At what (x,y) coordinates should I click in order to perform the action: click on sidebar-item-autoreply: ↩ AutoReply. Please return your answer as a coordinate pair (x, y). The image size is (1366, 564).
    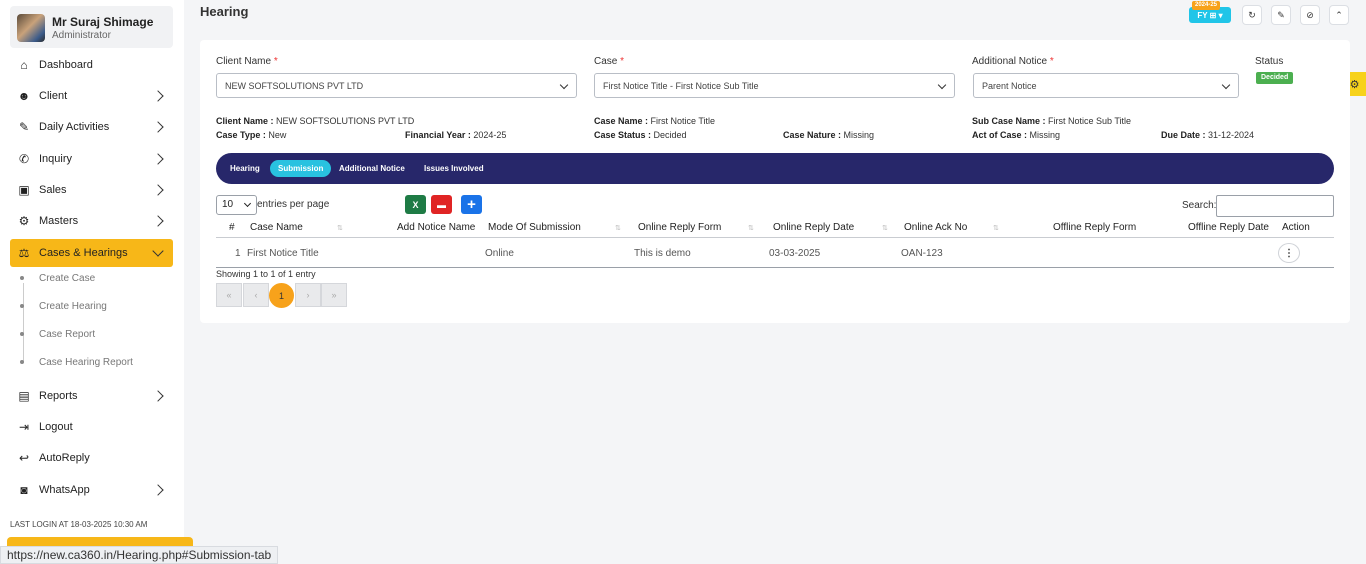
    Looking at the image, I should click on (91, 458).